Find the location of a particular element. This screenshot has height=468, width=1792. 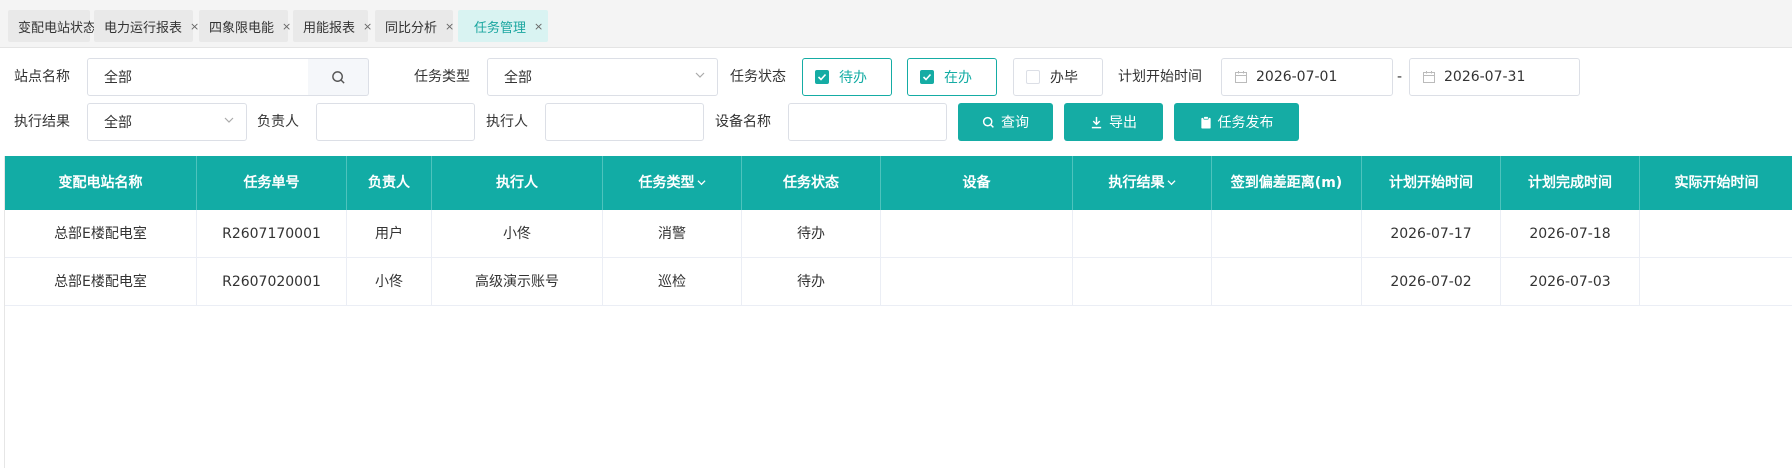

query-label: 查询 is located at coordinates (1015, 123).